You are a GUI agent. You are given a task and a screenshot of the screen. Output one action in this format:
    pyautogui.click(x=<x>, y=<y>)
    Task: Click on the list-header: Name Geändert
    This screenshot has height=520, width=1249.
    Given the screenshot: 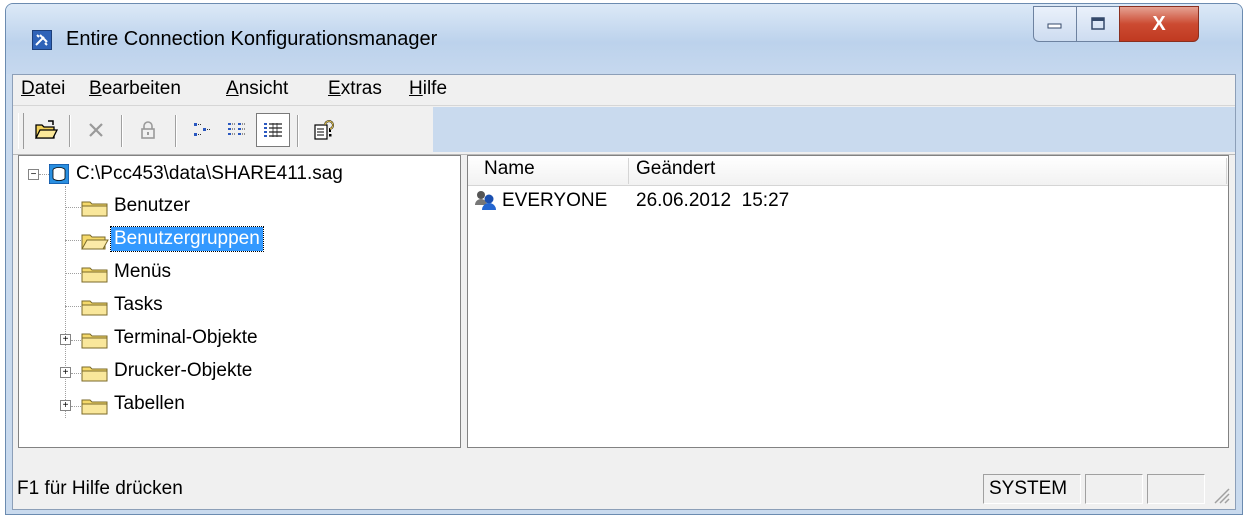 What is the action you would take?
    pyautogui.click(x=848, y=171)
    